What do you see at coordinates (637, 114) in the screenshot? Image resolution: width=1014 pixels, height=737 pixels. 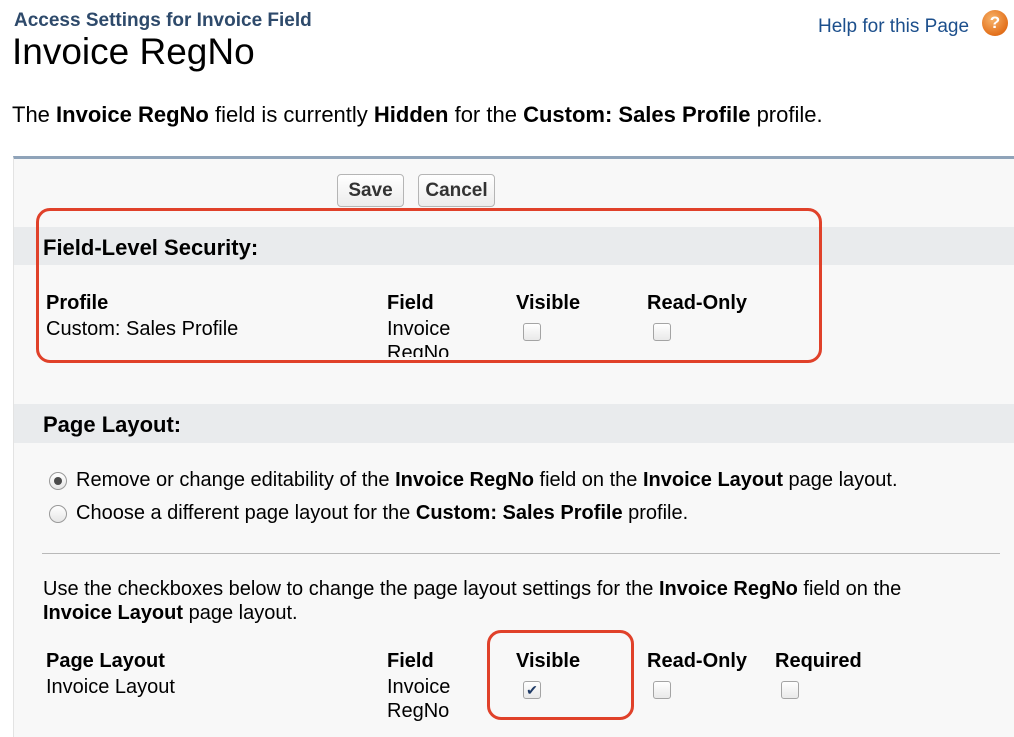 I see `intro-profile-name: Custom: Sales Profile` at bounding box center [637, 114].